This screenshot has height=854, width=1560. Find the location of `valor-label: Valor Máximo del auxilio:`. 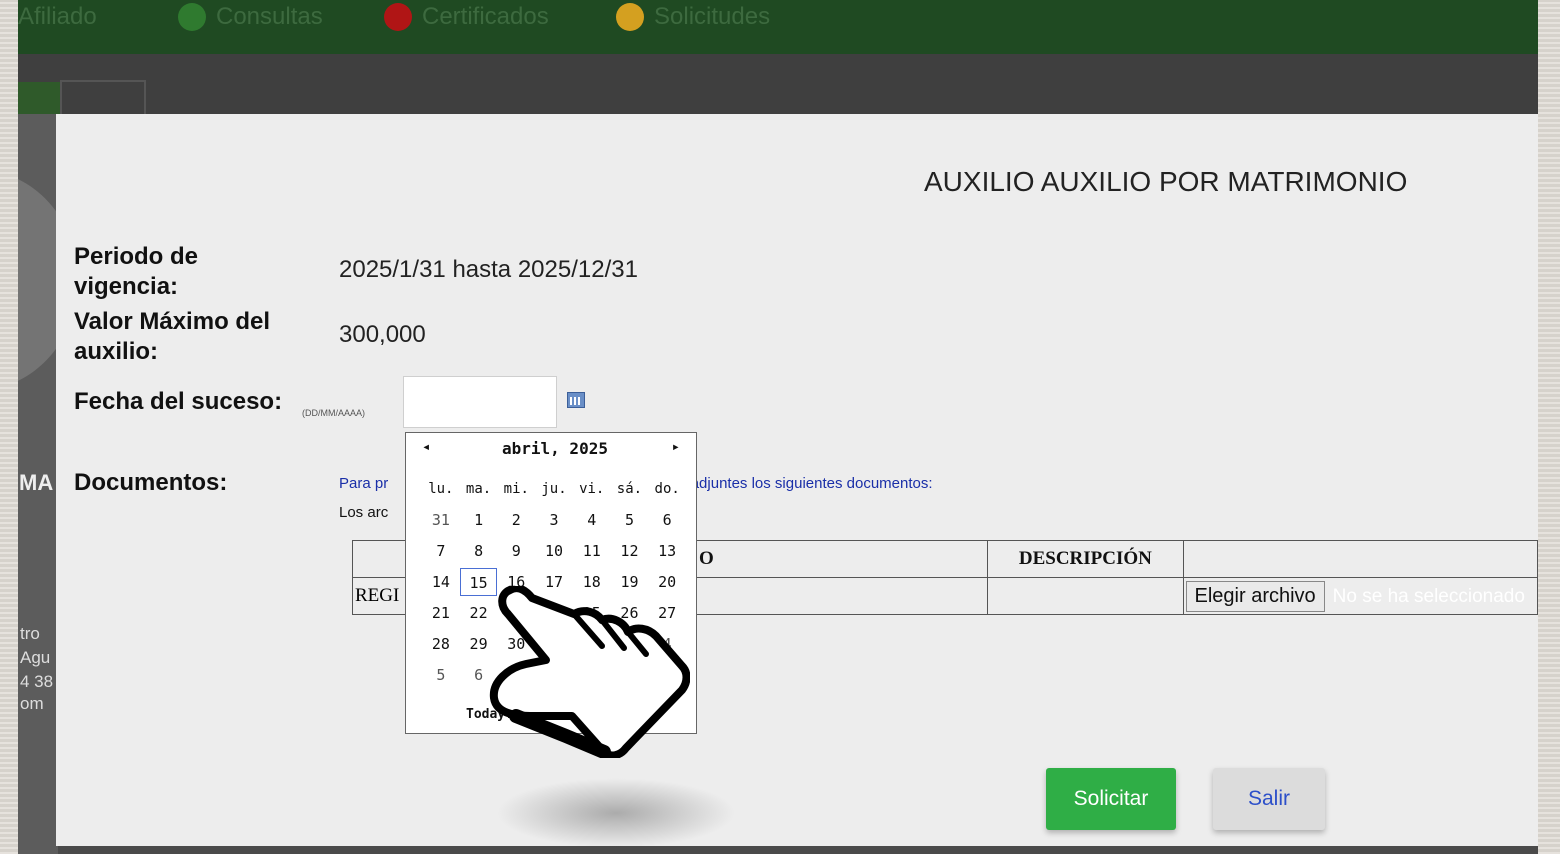

valor-label: Valor Máximo del auxilio: is located at coordinates (172, 337).